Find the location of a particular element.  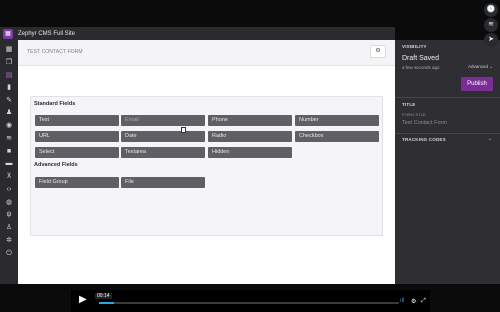

video-controls: ▶ 00:14 ıll ⚙ ⤢ is located at coordinates (250, 301).